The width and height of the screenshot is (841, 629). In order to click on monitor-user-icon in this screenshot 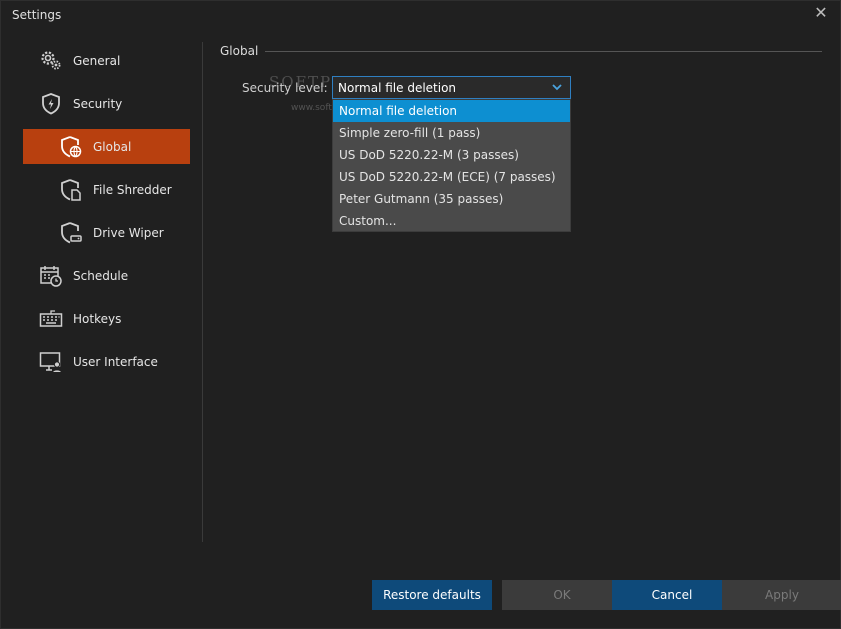, I will do `click(51, 362)`.